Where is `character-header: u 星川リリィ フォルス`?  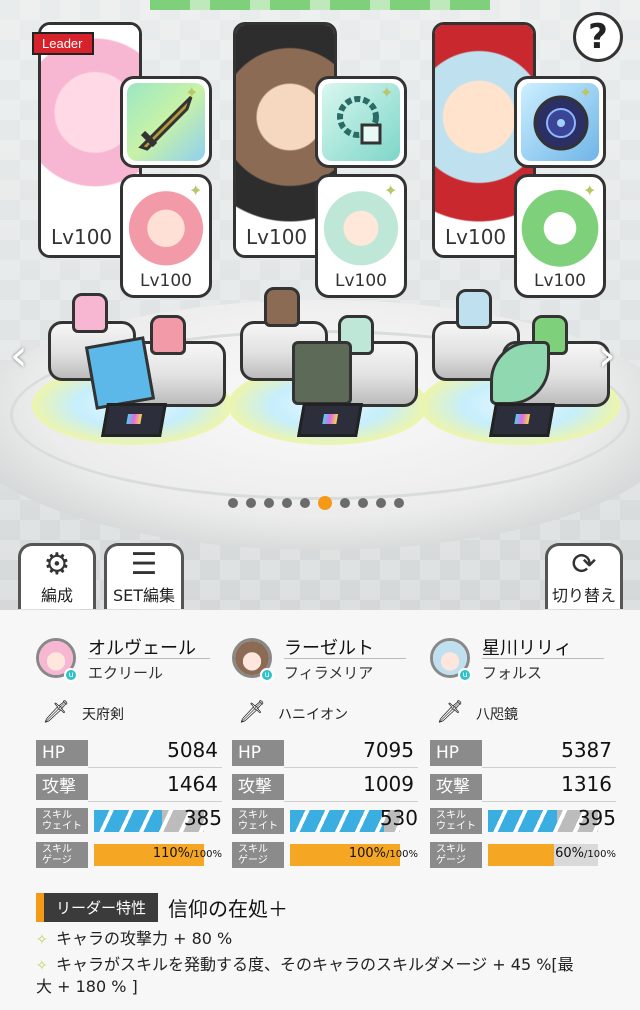 character-header: u 星川リリィ フォルス is located at coordinates (525, 660).